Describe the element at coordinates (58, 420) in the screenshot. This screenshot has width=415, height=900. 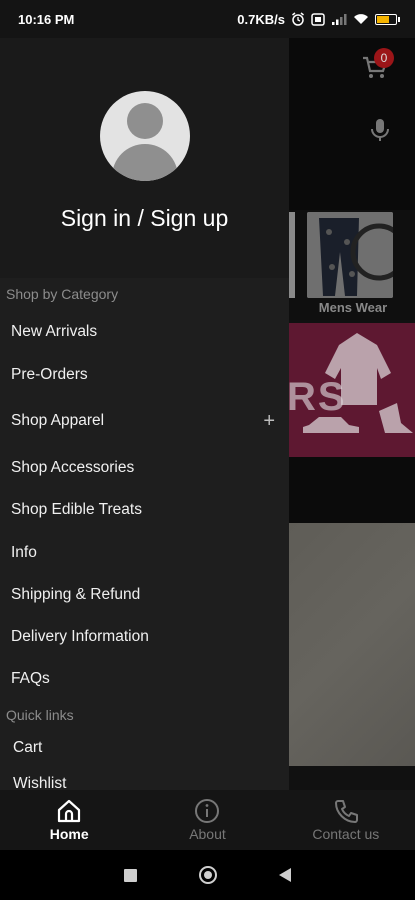
I see `menu-item-label: Shop Apparel` at that location.